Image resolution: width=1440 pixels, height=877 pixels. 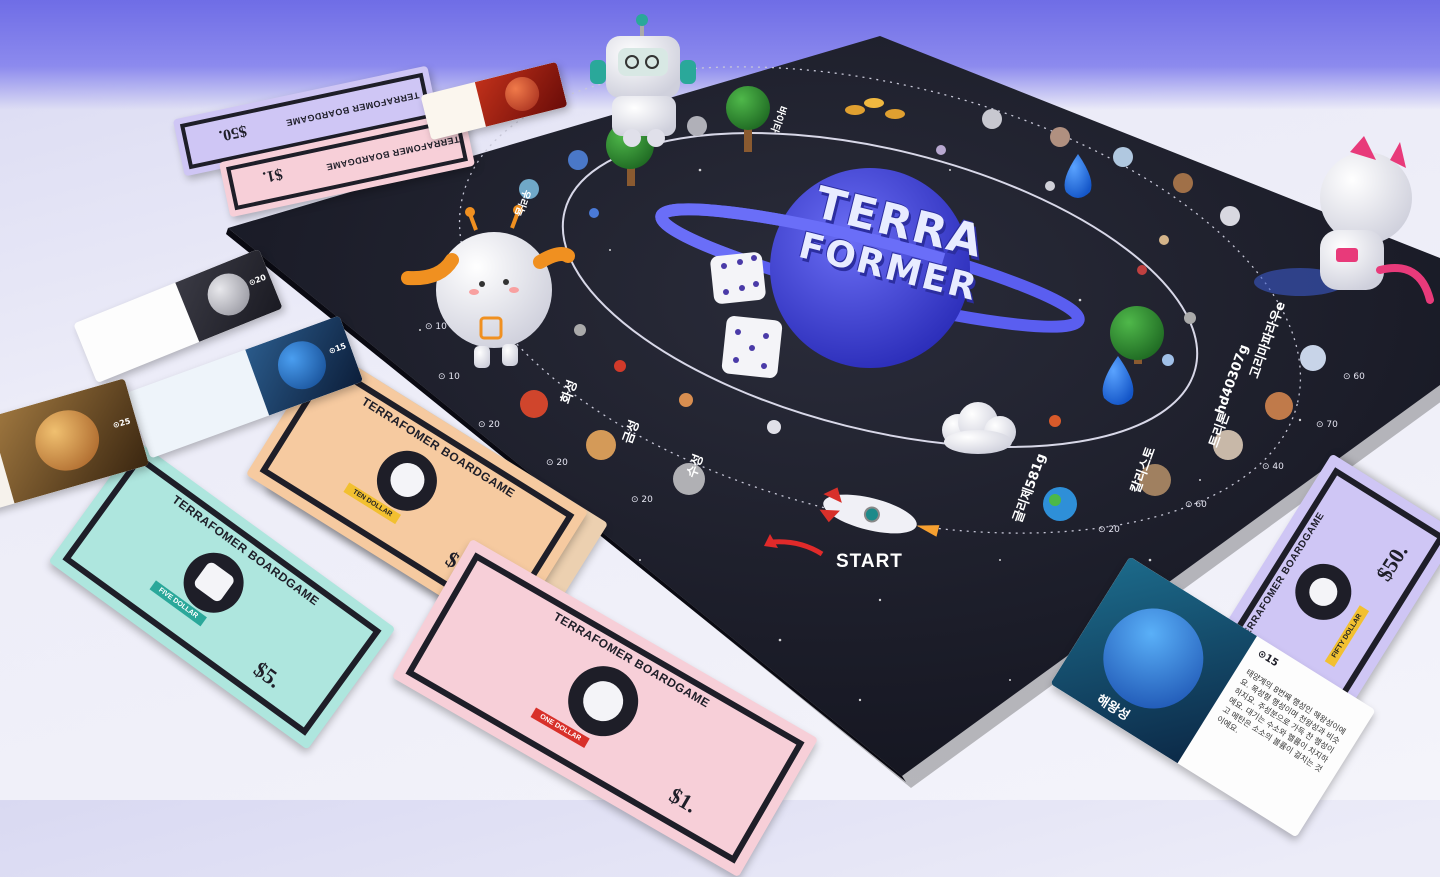 I want to click on planet-kepler, so click(x=1313, y=358).